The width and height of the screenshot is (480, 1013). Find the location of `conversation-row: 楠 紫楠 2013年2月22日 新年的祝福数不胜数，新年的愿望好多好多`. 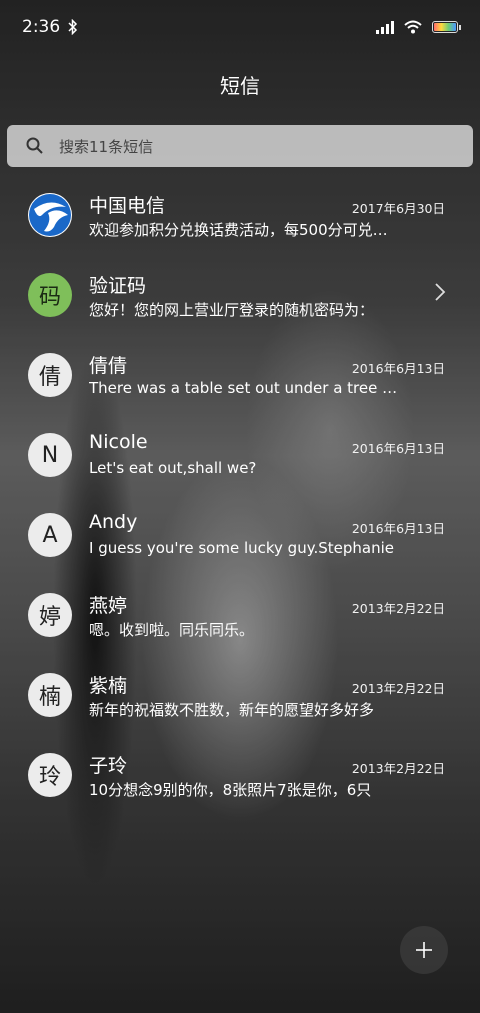

conversation-row: 楠 紫楠 2013年2月22日 新年的祝福数不胜数，新年的愿望好多好多 is located at coordinates (240, 696).